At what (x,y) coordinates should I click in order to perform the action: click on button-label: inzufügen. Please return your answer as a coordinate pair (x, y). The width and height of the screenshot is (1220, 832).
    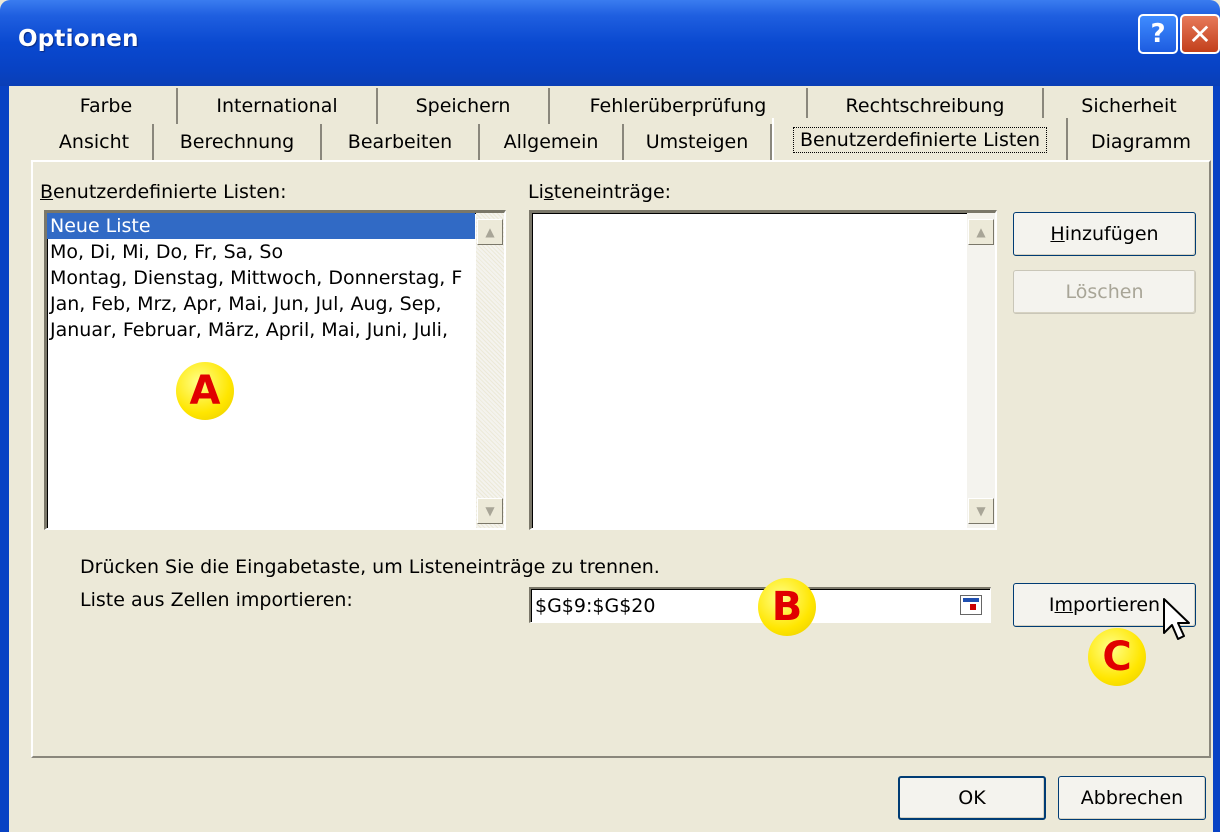
    Looking at the image, I should click on (1111, 234).